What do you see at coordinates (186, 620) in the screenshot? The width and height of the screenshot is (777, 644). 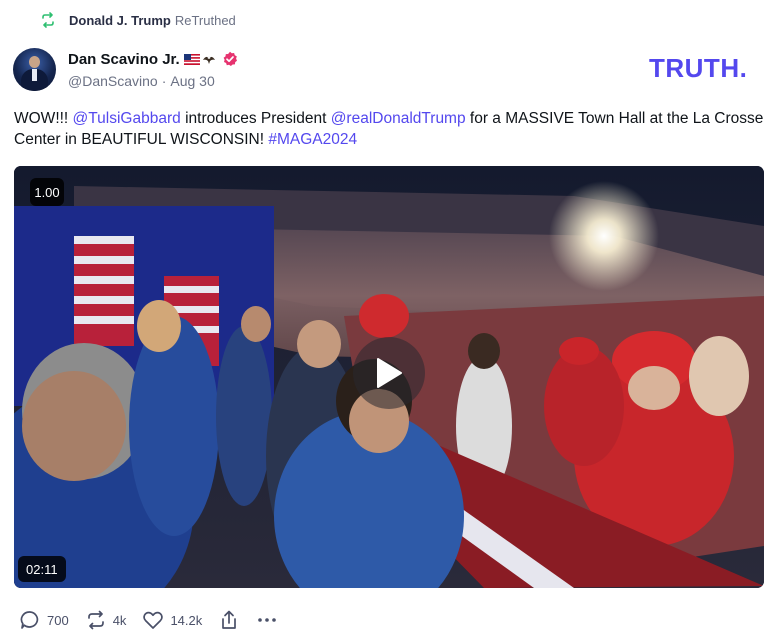 I see `like-count: 14.2k` at bounding box center [186, 620].